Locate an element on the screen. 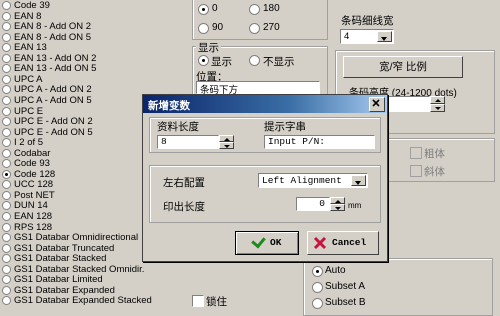 This screenshot has height=316, width=500. symbology-label: GS1 Databar Expanded Stacked is located at coordinates (83, 301).